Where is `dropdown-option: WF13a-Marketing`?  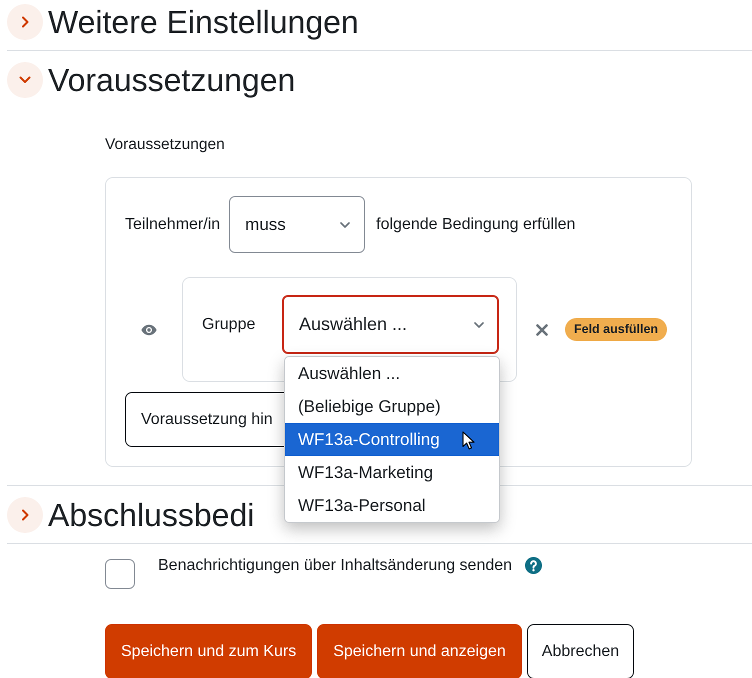 dropdown-option: WF13a-Marketing is located at coordinates (392, 472).